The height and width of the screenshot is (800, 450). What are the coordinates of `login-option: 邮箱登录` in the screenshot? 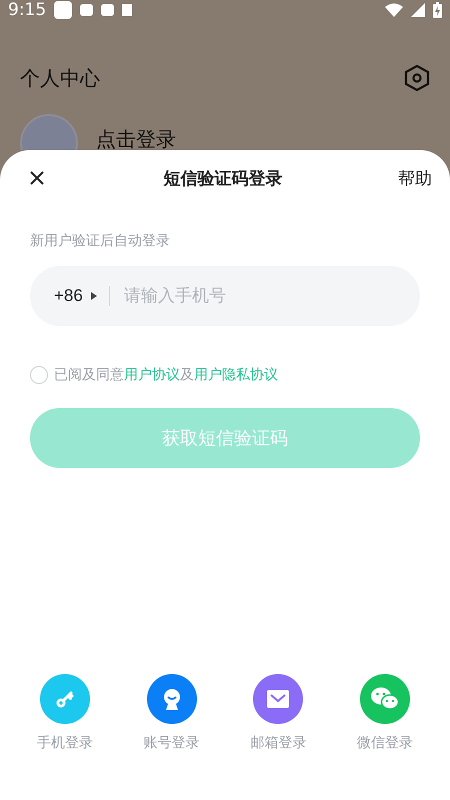 It's located at (278, 713).